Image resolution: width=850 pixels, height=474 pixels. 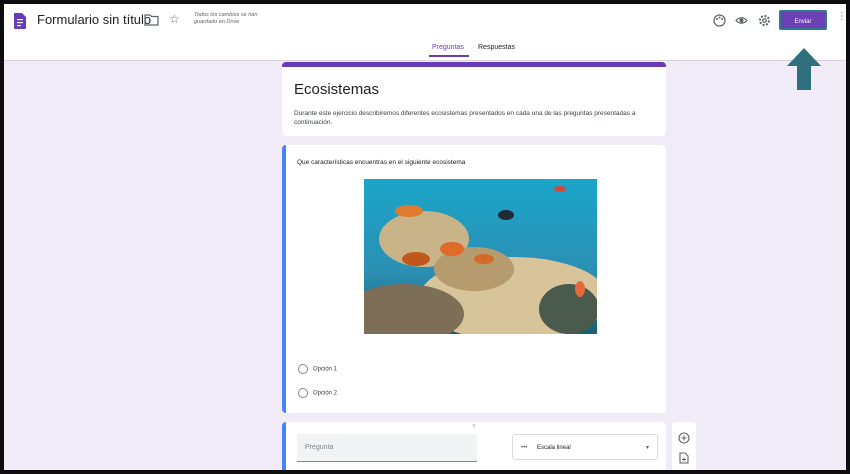 I want to click on chevron-down-icon: ▾, so click(x=647, y=448).